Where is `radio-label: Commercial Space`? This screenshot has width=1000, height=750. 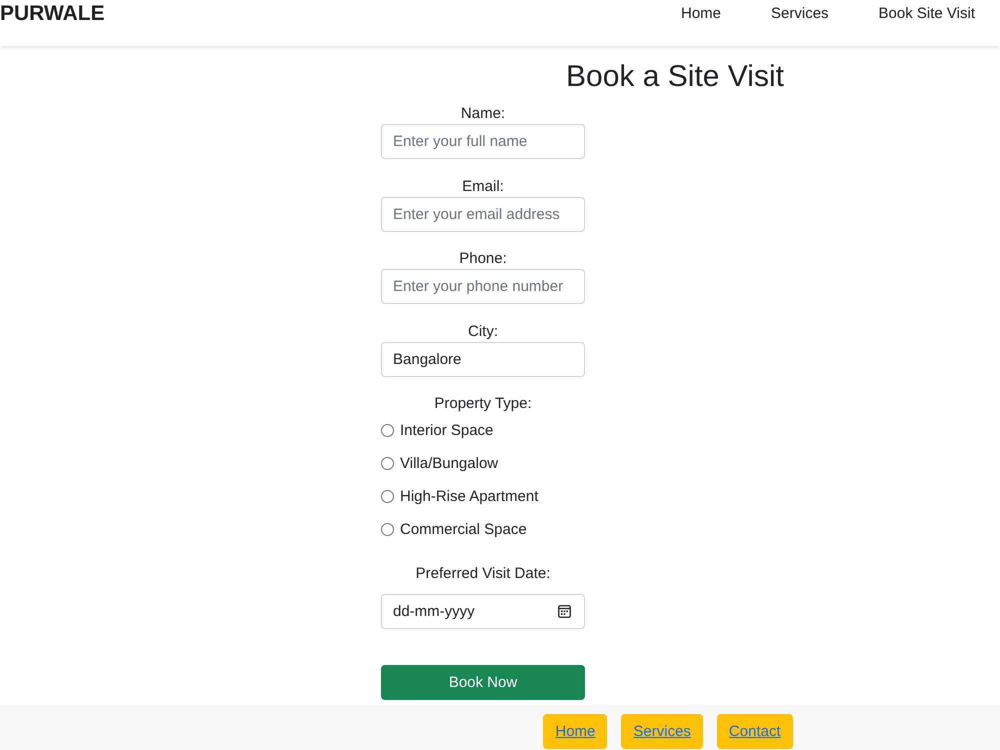 radio-label: Commercial Space is located at coordinates (463, 529).